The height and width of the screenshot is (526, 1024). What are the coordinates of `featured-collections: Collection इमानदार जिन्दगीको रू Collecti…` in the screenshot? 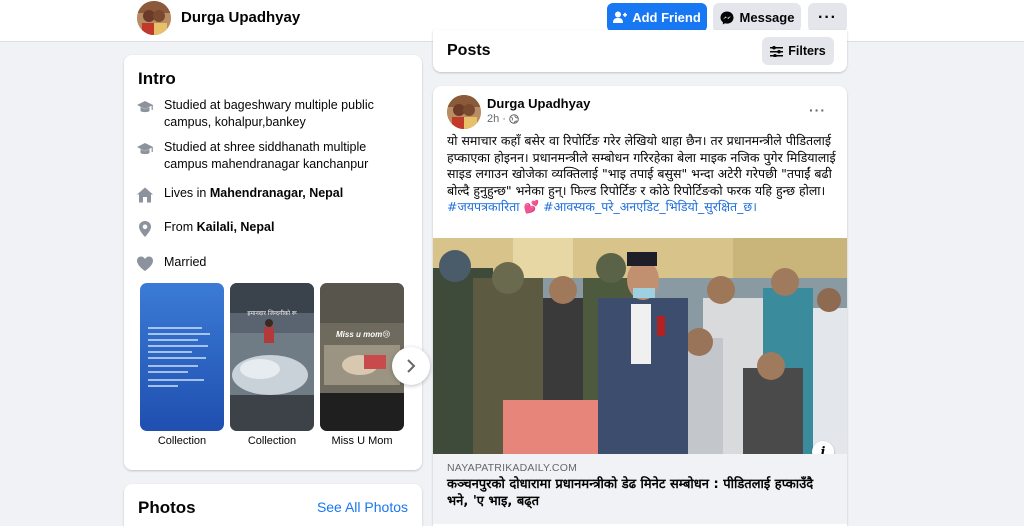 It's located at (274, 373).